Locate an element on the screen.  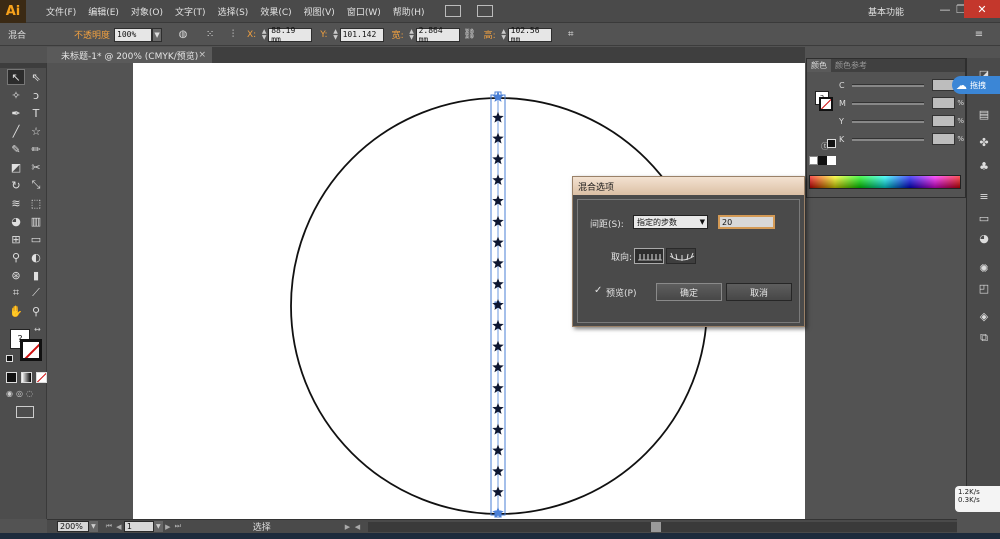
y-input: 101.142 is located at coordinates (361, 34).